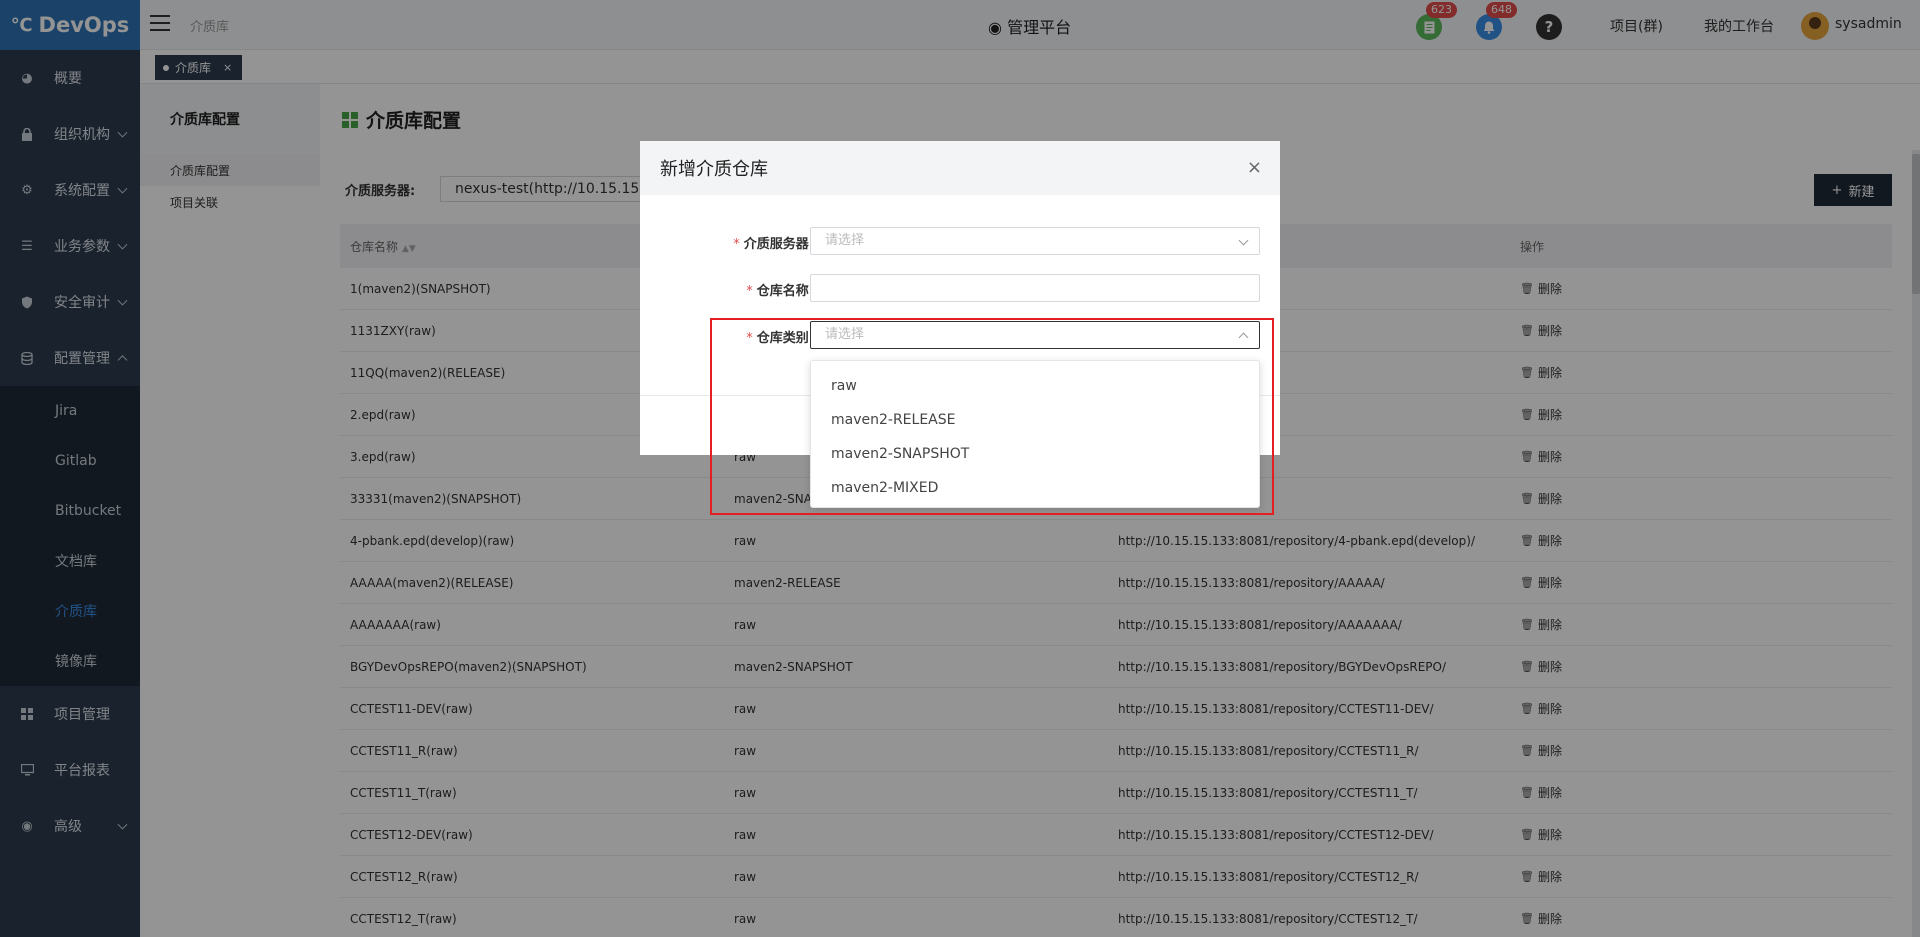 This screenshot has height=937, width=1920. Describe the element at coordinates (1254, 167) in the screenshot. I see `close-icon: ×` at that location.